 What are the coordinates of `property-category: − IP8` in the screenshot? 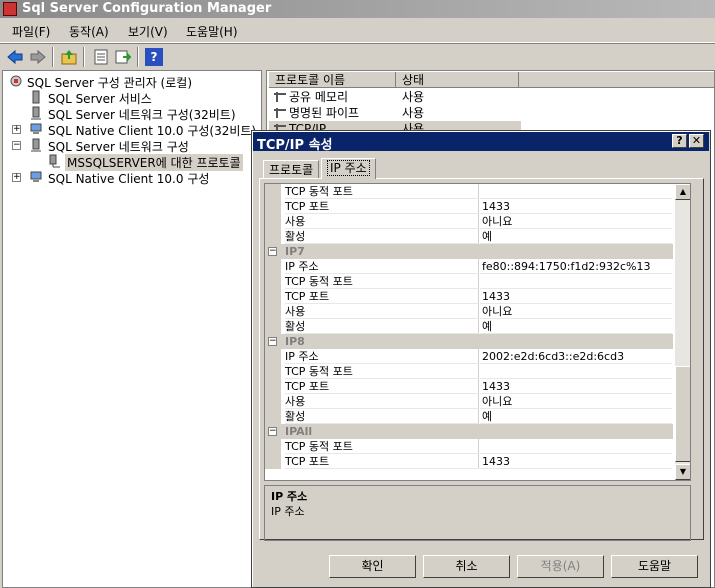 It's located at (469, 341).